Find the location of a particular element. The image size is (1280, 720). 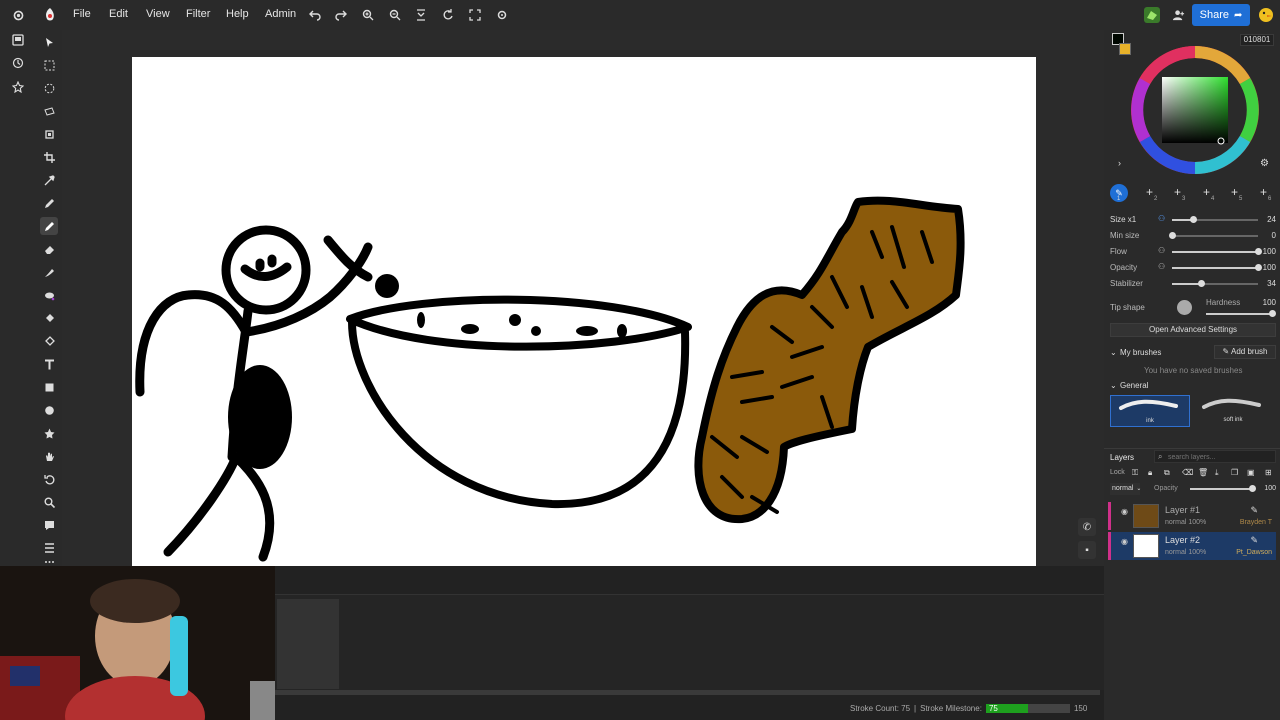

layer-search-box: ⌕ is located at coordinates (1215, 456).